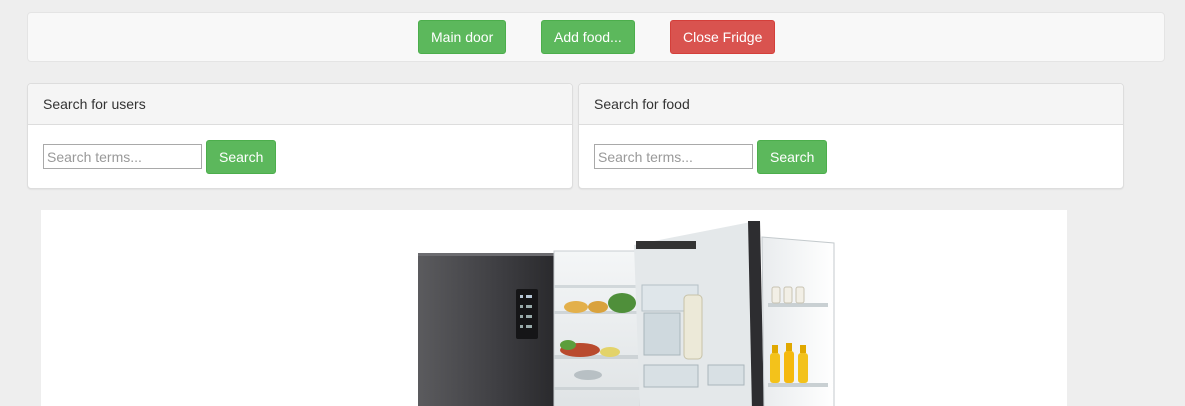 The height and width of the screenshot is (406, 1185). Describe the element at coordinates (122, 156) in the screenshot. I see `search-users-input` at that location.